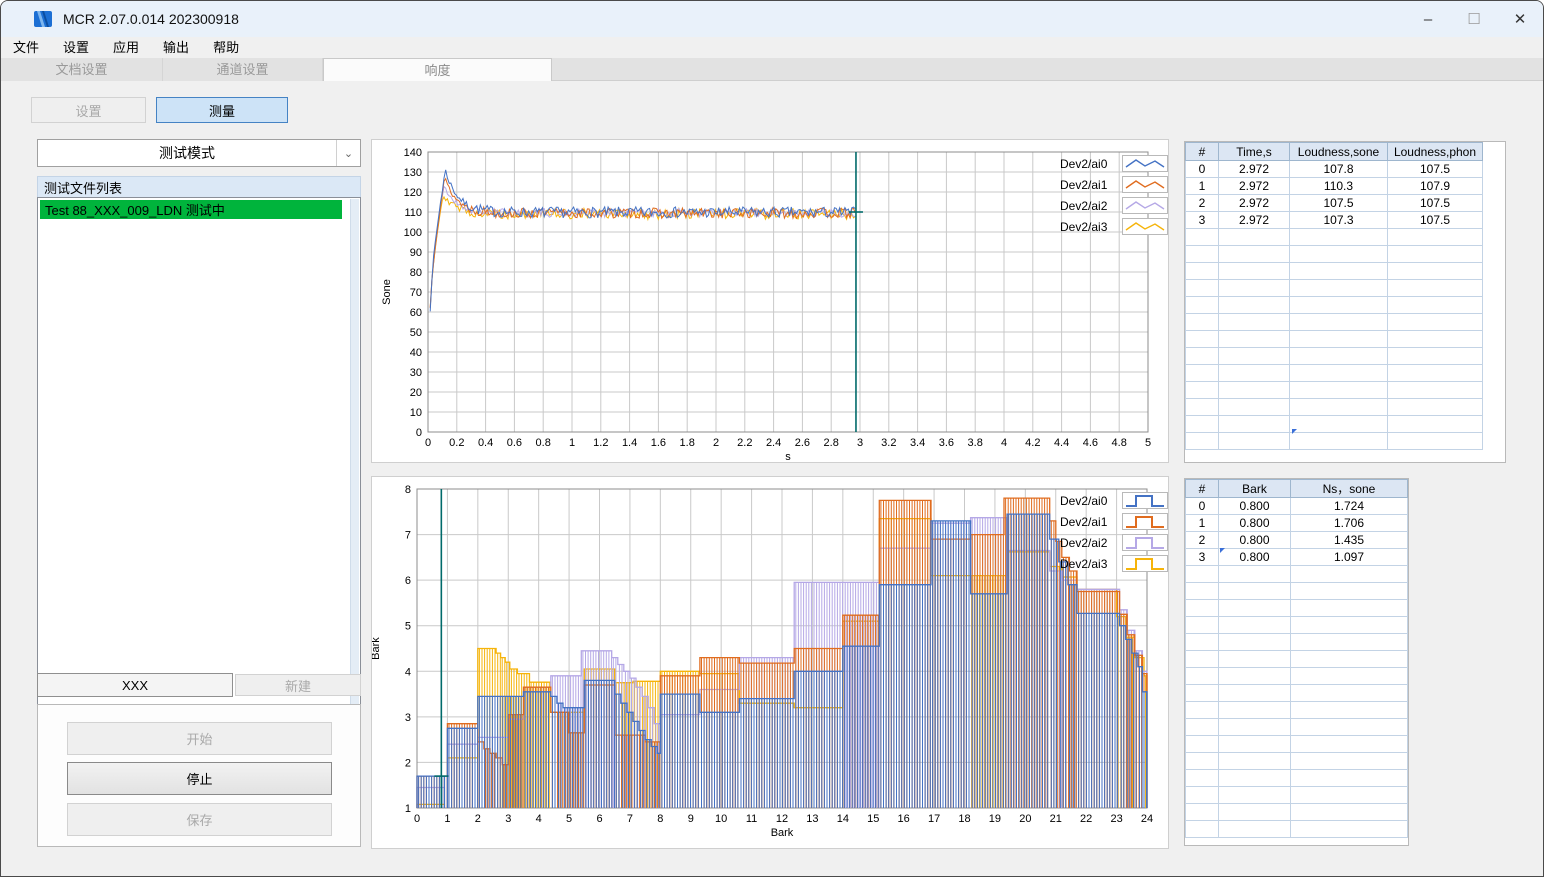 This screenshot has height=877, width=1544. I want to click on tab-1: 通道设置, so click(243, 69).